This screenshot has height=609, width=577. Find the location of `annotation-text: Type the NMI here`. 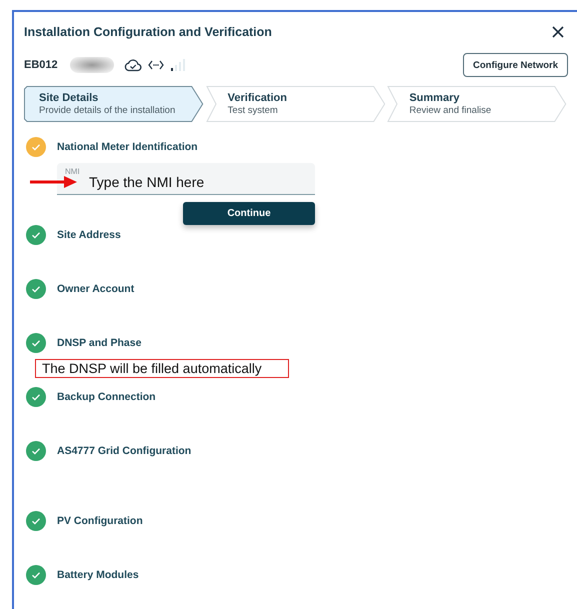

annotation-text: Type the NMI here is located at coordinates (146, 182).